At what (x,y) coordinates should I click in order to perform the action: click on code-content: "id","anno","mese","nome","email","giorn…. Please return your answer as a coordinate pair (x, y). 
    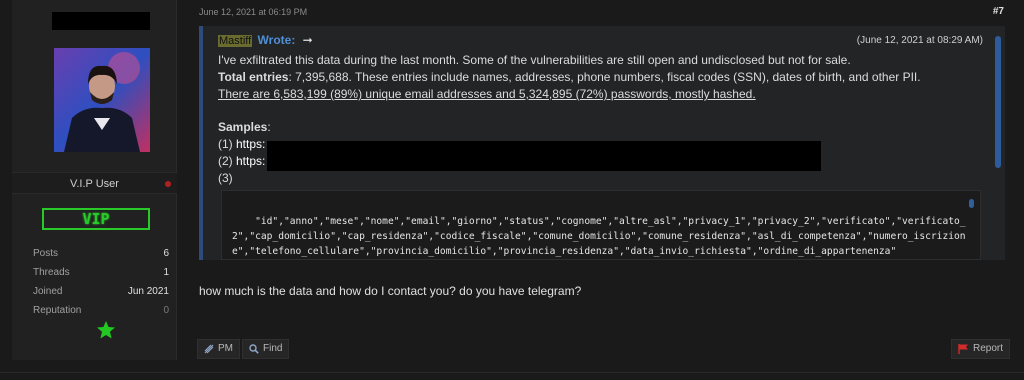
    Looking at the image, I should click on (599, 236).